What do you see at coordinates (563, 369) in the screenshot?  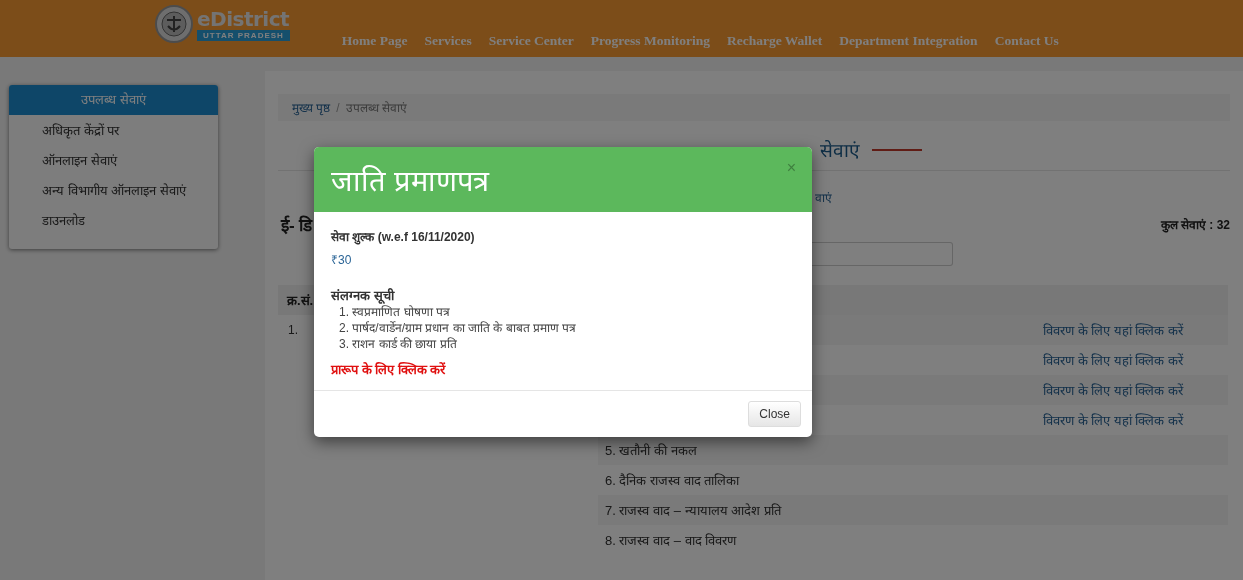 I see `format-link: प्रारूप के लिए क्लिक करें` at bounding box center [563, 369].